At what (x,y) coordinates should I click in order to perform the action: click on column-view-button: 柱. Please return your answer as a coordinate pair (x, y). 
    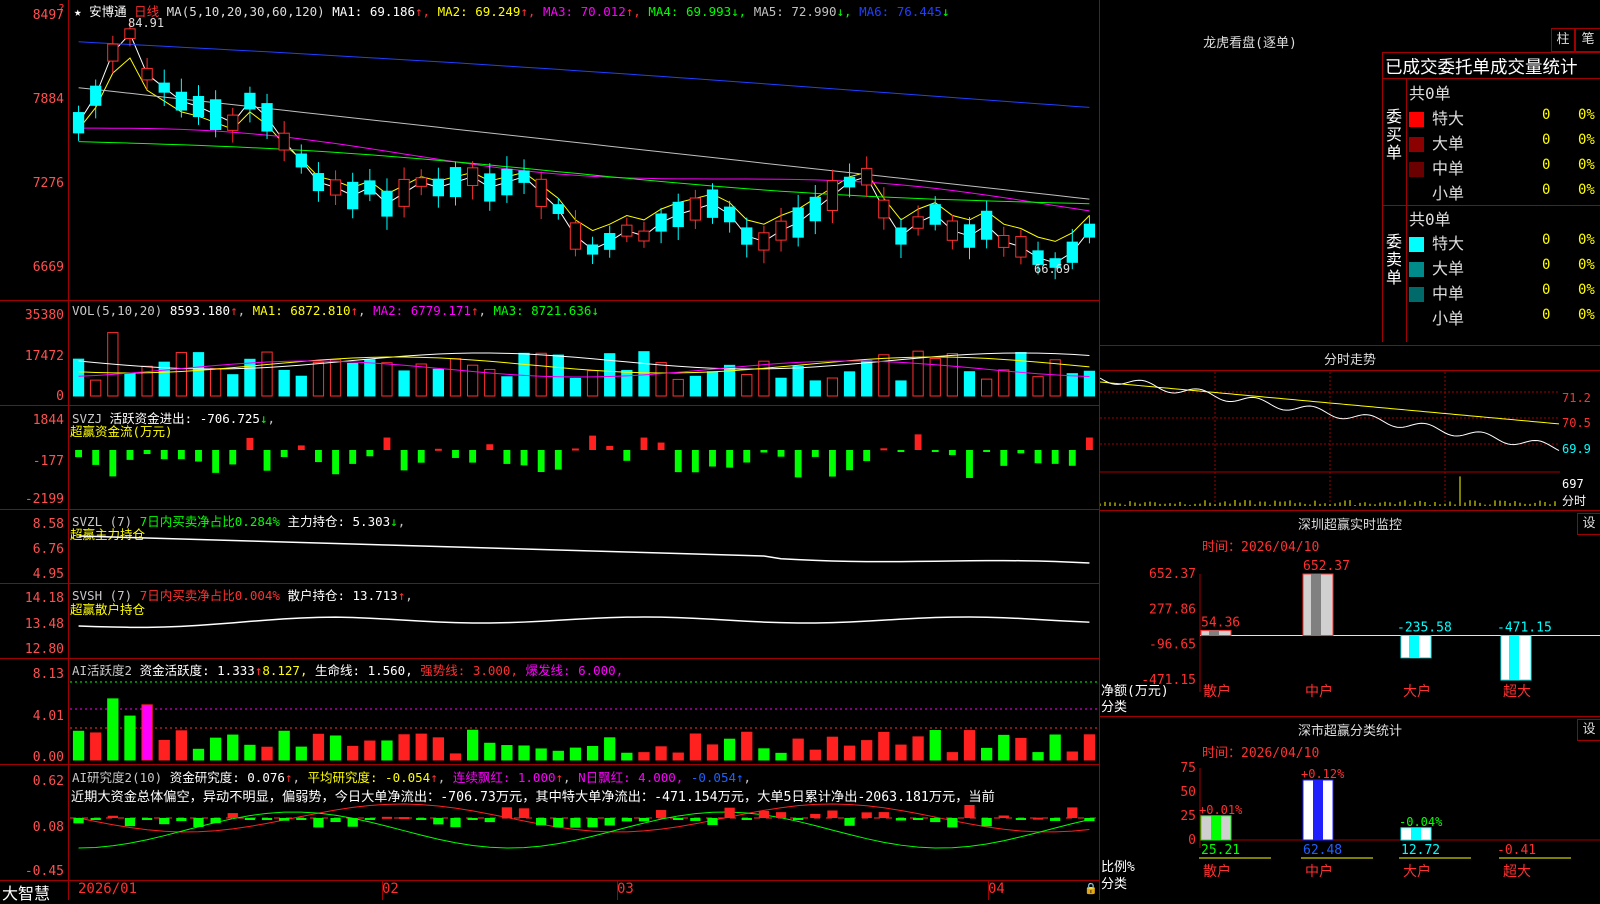
    Looking at the image, I should click on (1563, 40).